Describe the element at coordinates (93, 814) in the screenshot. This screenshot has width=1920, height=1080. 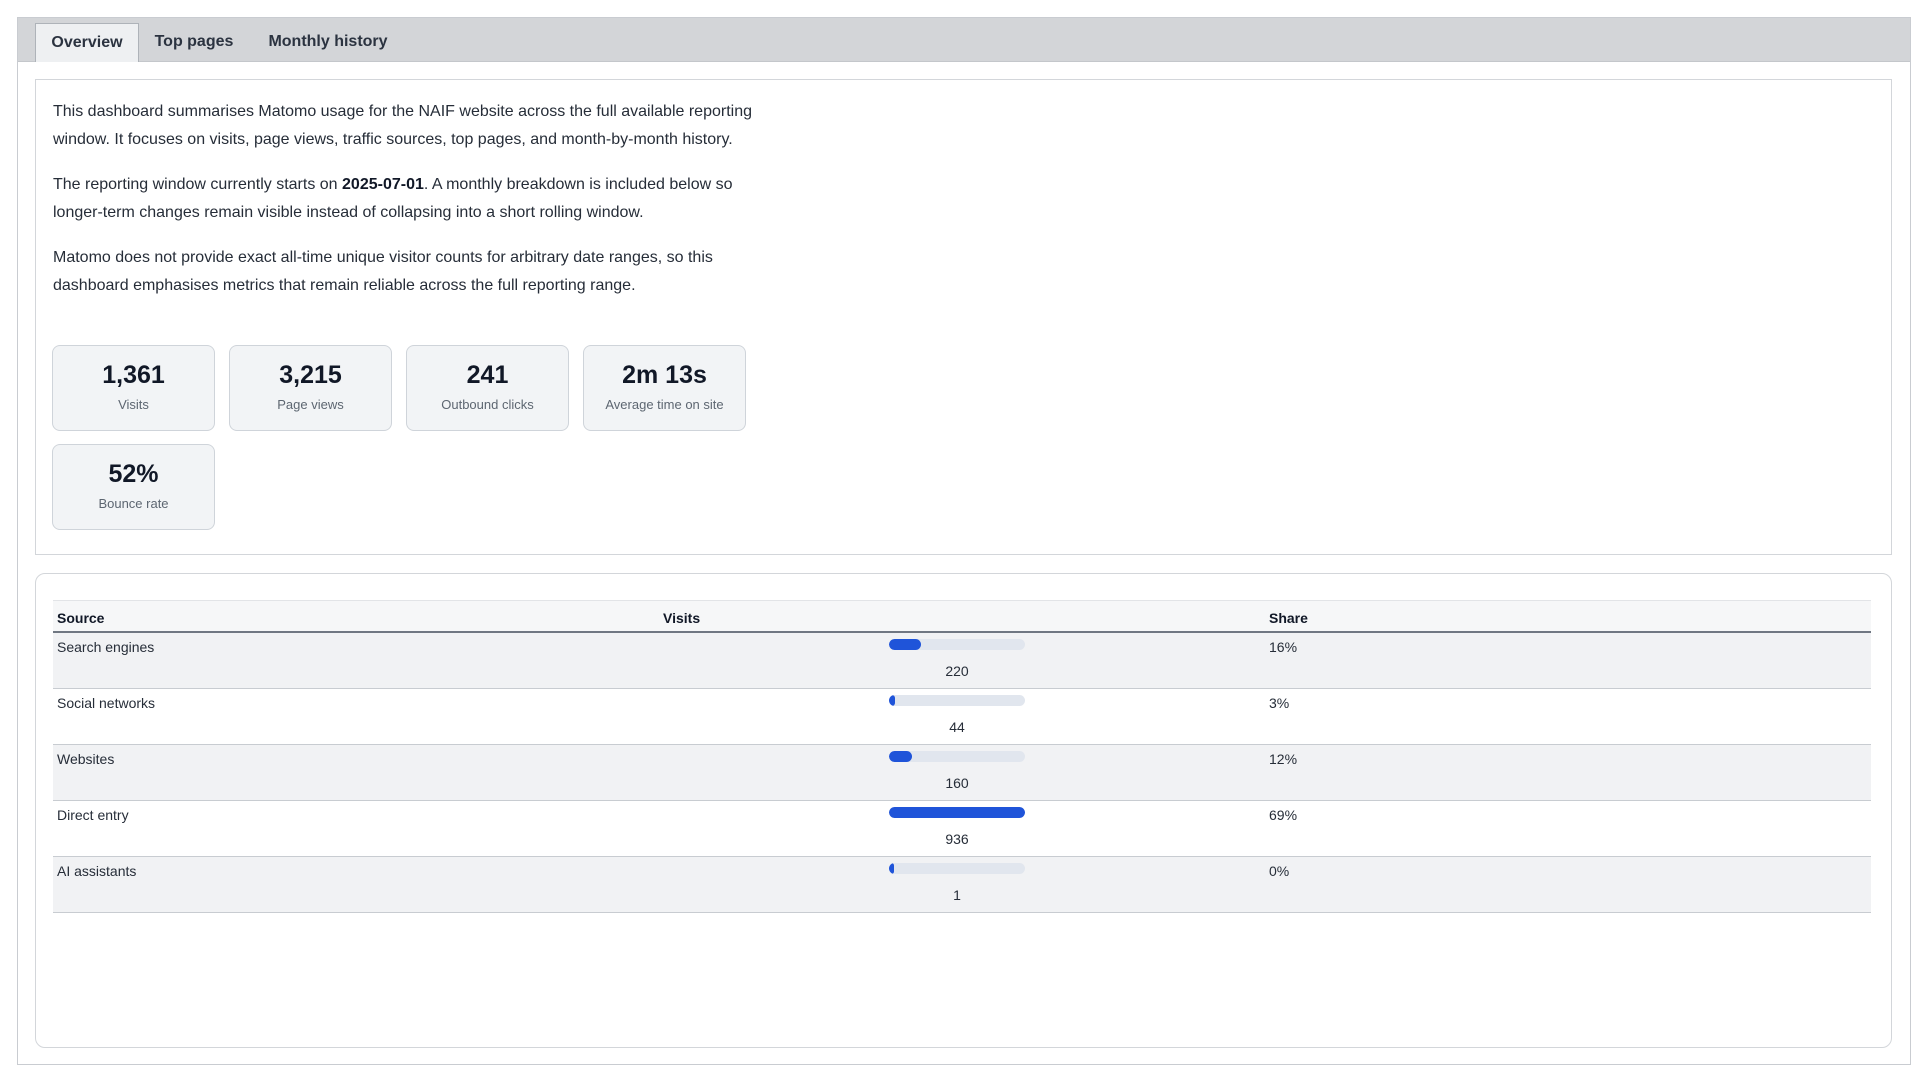
I see `source-name-direct-entry: Direct entry` at that location.